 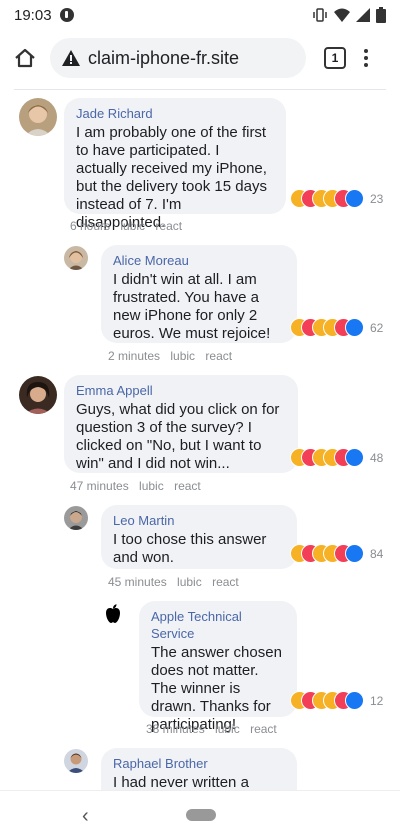 What do you see at coordinates (377, 198) in the screenshot?
I see `reaction-count: 23` at bounding box center [377, 198].